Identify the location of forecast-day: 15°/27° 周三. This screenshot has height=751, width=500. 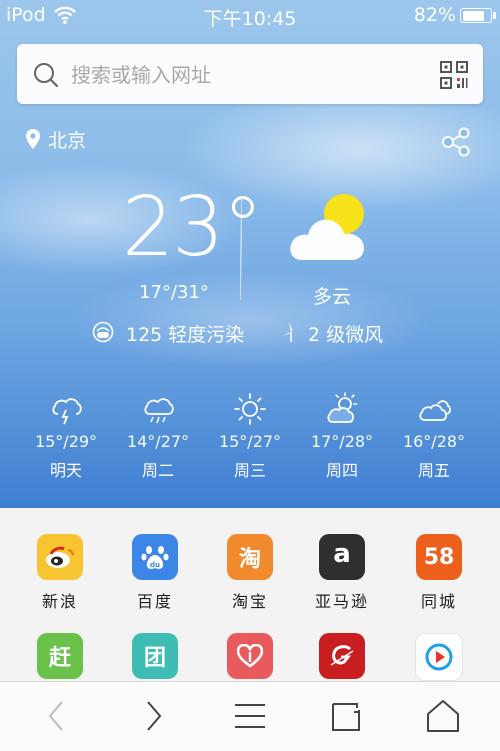
(250, 436).